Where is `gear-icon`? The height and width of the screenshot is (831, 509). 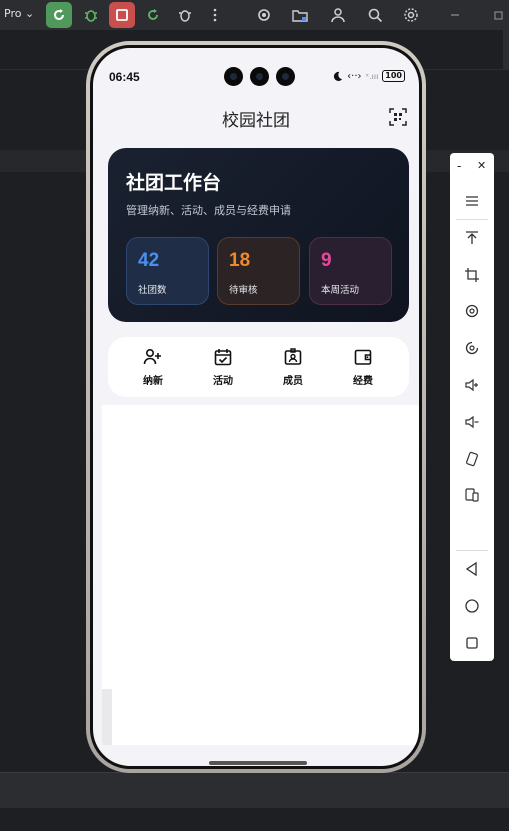 gear-icon is located at coordinates (411, 15).